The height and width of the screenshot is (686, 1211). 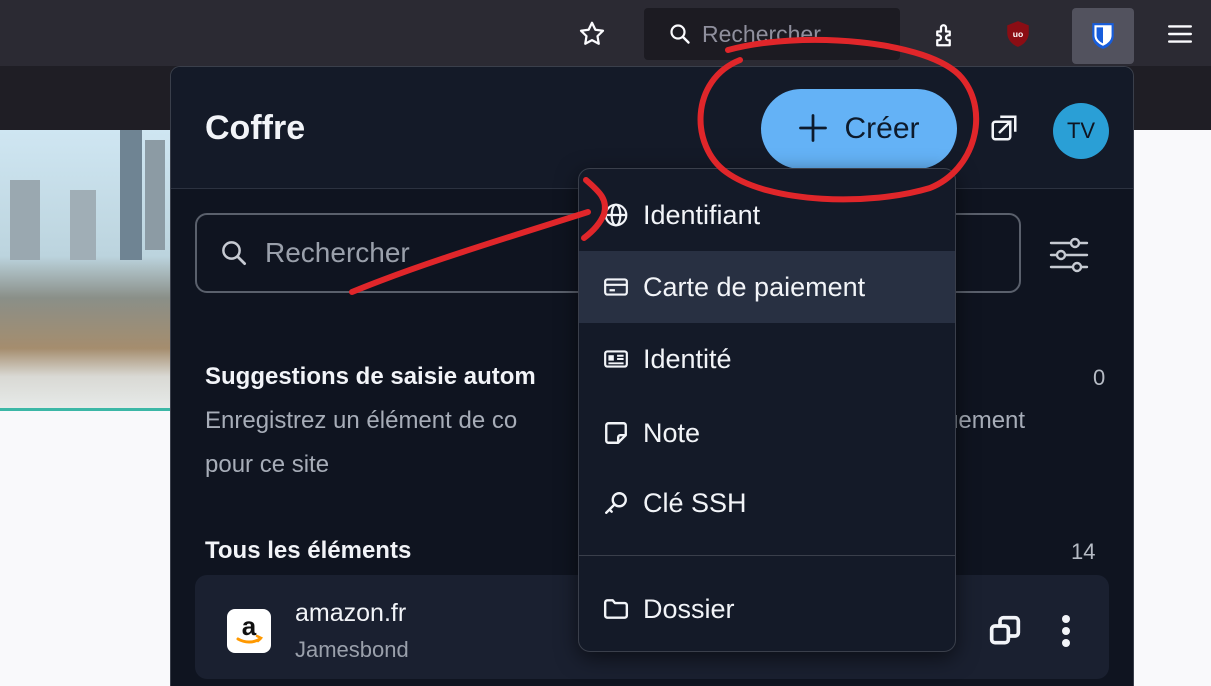 I want to click on ublock-icon: uo, so click(x=1018, y=34).